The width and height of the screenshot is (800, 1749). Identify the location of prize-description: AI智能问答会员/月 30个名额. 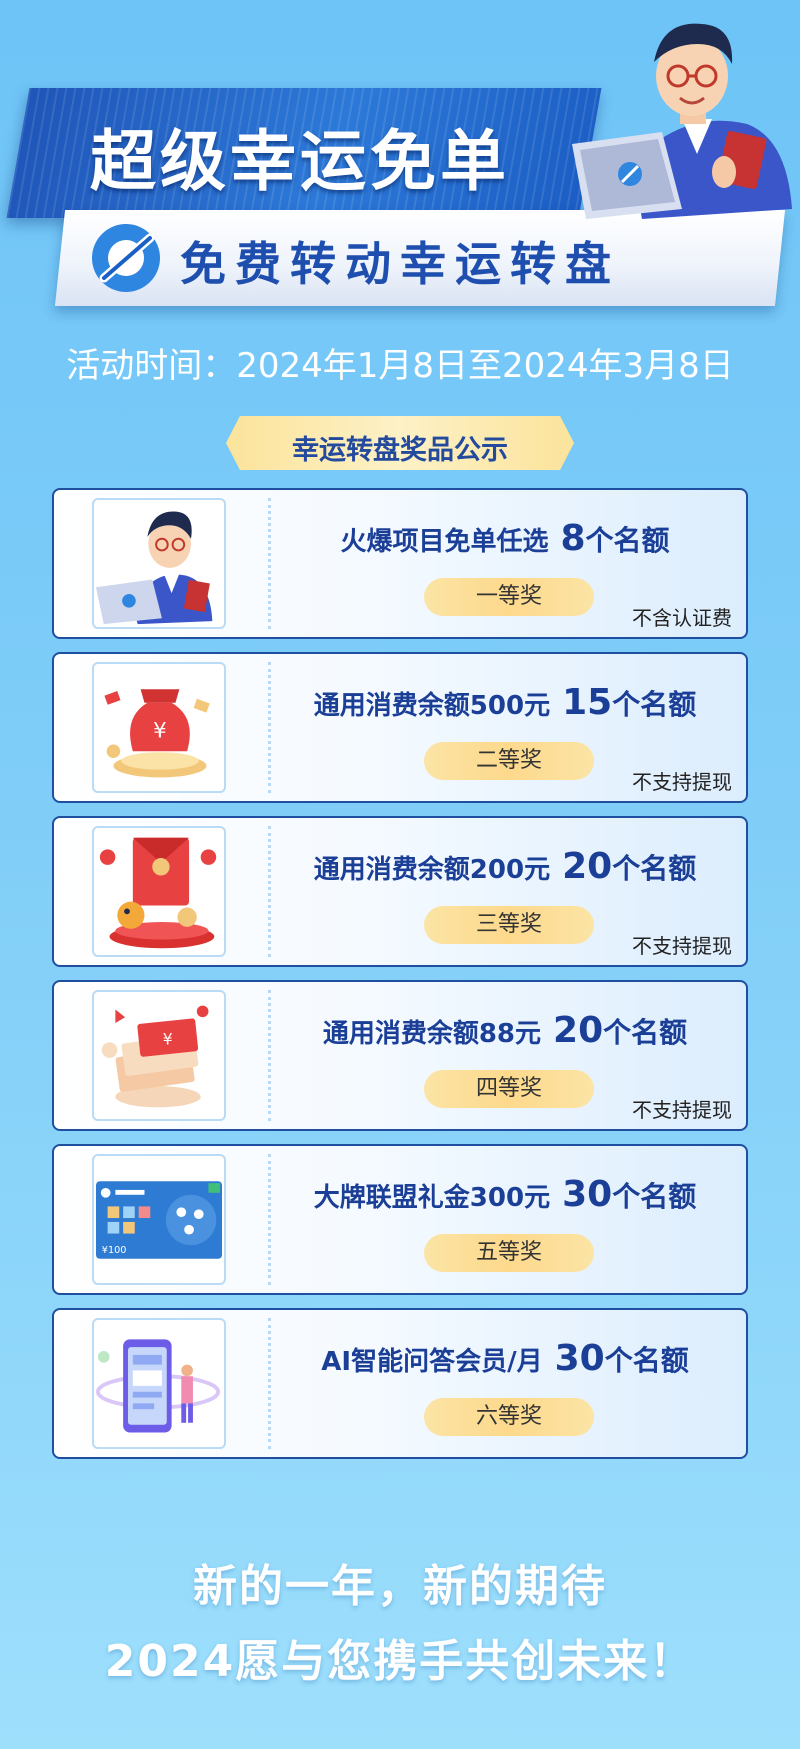
(505, 1358).